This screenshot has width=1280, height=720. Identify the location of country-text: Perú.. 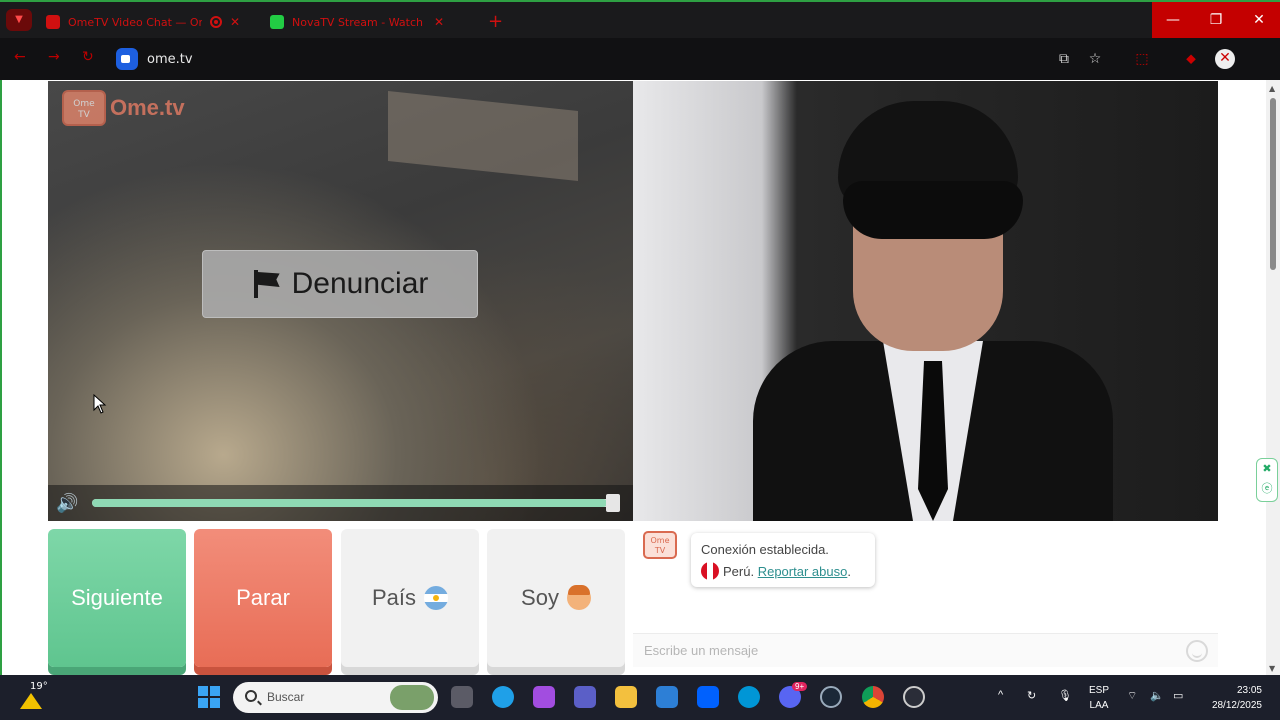
(739, 571).